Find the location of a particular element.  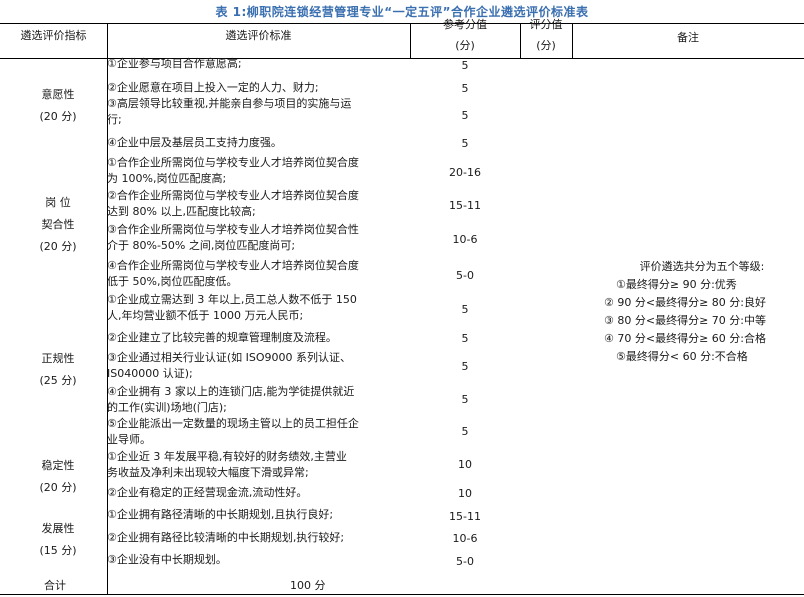

header-eval-score-line1: 评分值 is located at coordinates (546, 24).